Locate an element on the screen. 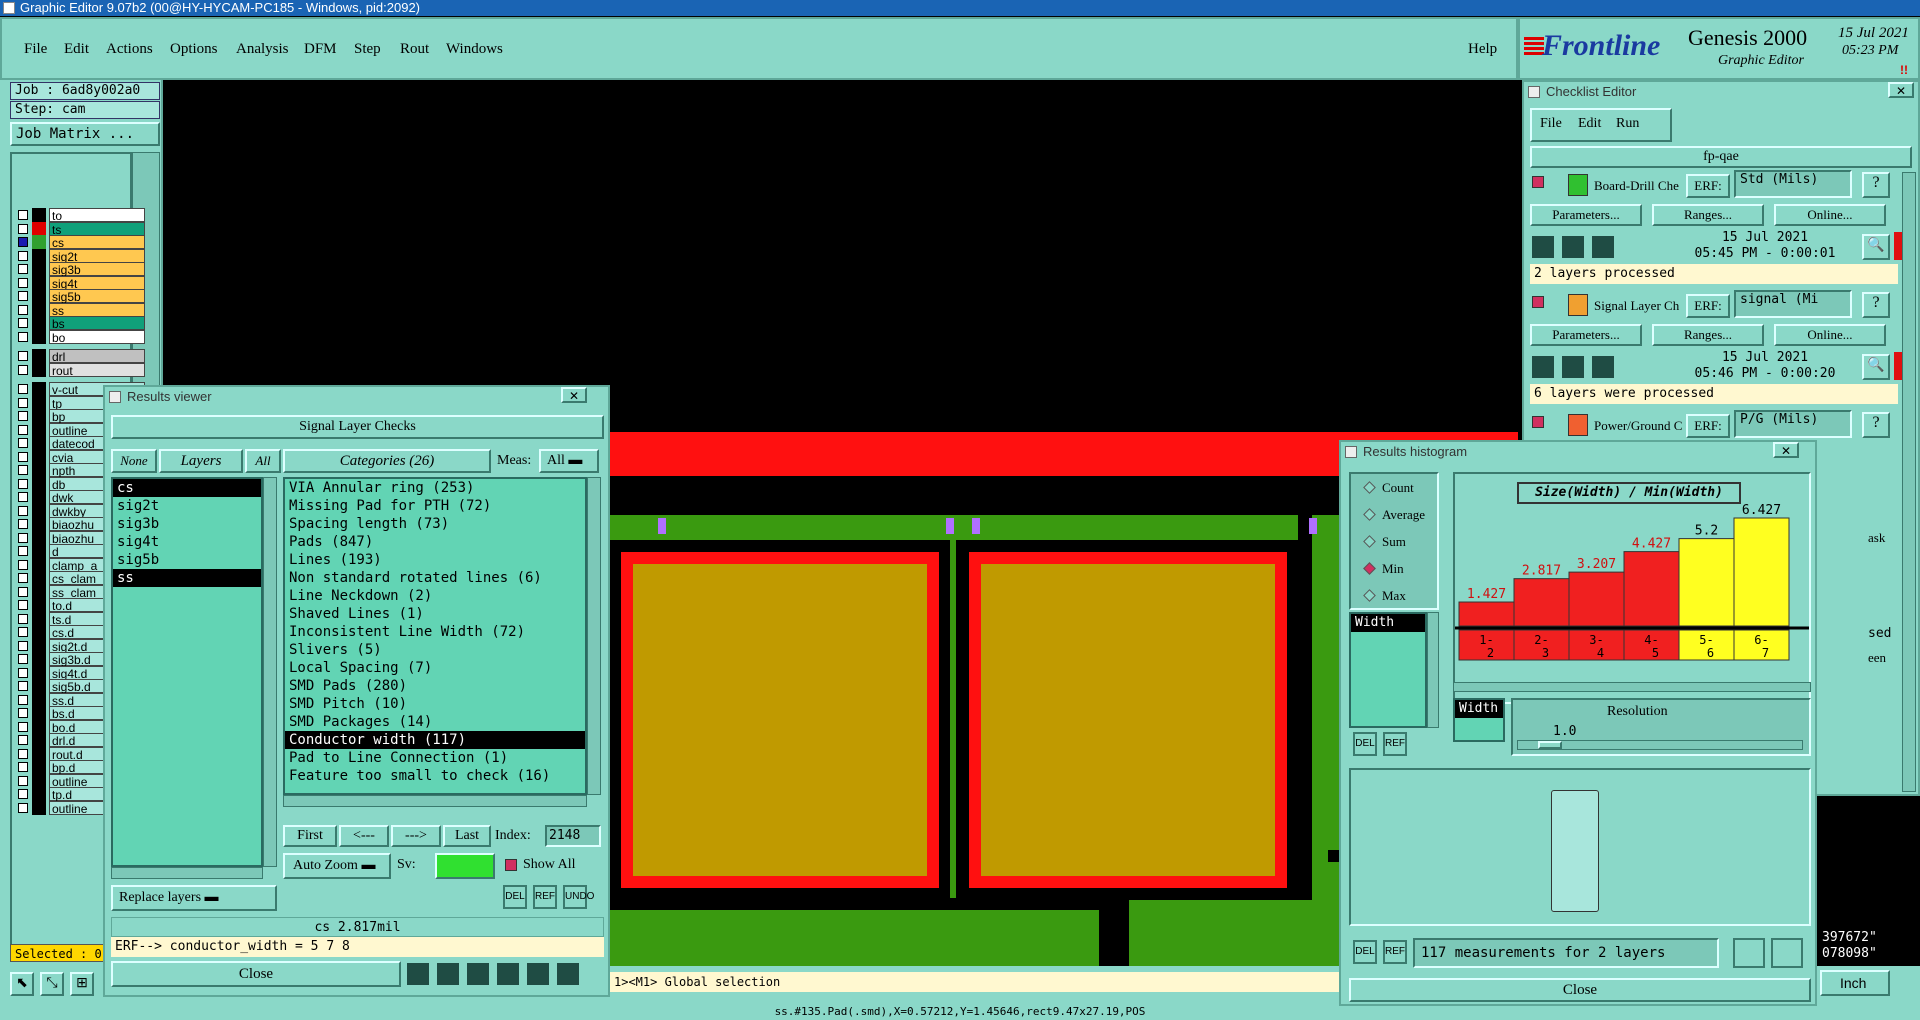 This screenshot has width=1920, height=1020. cl-menu-file: File is located at coordinates (1551, 124).